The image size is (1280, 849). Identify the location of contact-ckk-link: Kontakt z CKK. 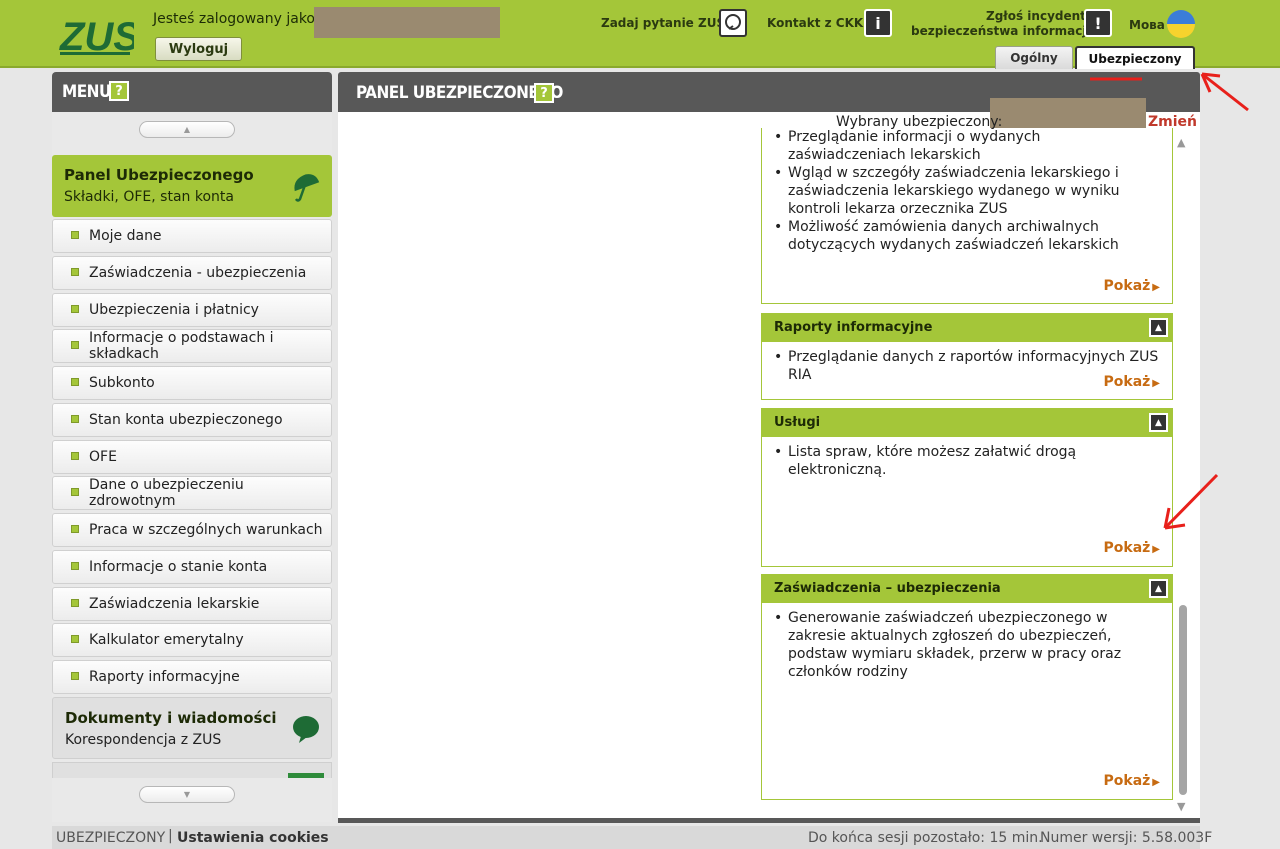
(815, 23).